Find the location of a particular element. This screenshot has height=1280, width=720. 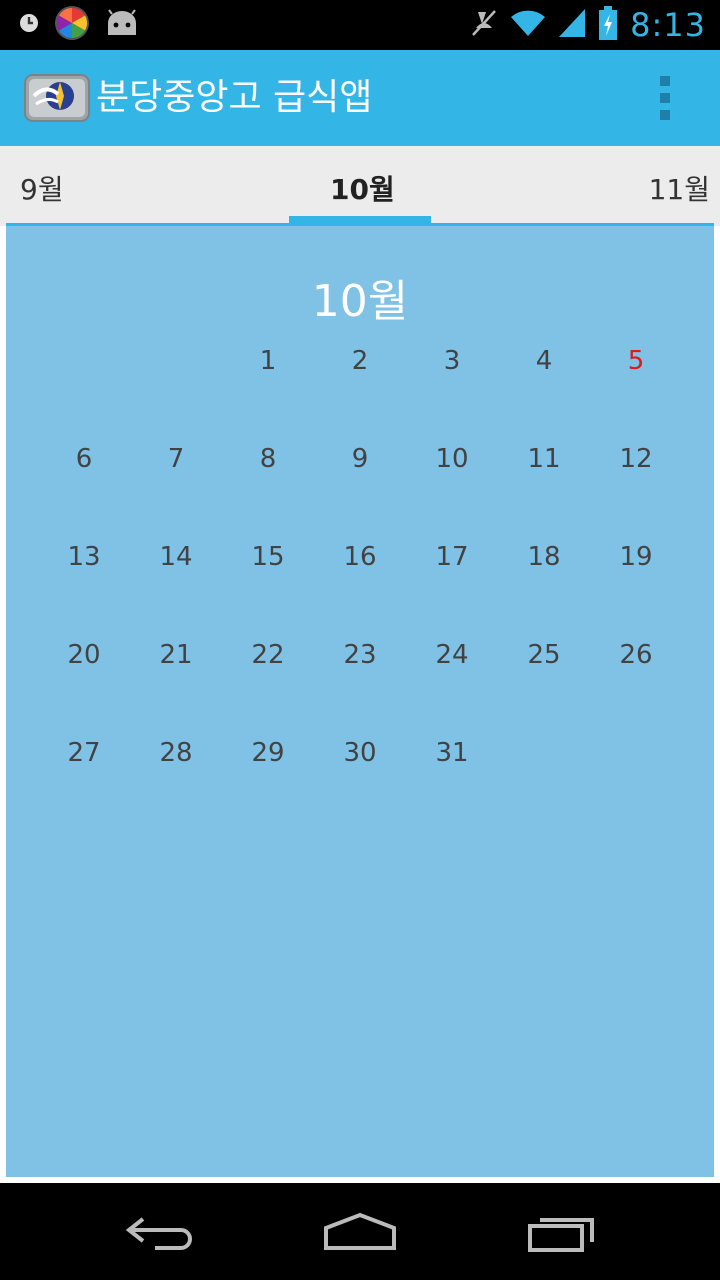

calendar-day: 24 is located at coordinates (452, 655).